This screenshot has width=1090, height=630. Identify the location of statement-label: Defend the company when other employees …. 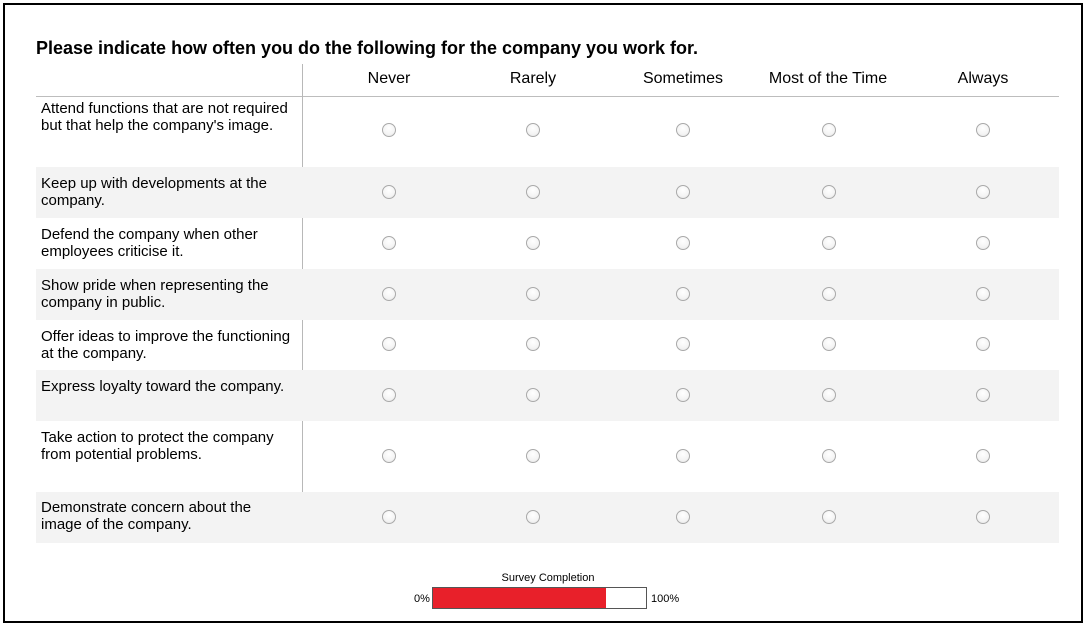
(149, 243).